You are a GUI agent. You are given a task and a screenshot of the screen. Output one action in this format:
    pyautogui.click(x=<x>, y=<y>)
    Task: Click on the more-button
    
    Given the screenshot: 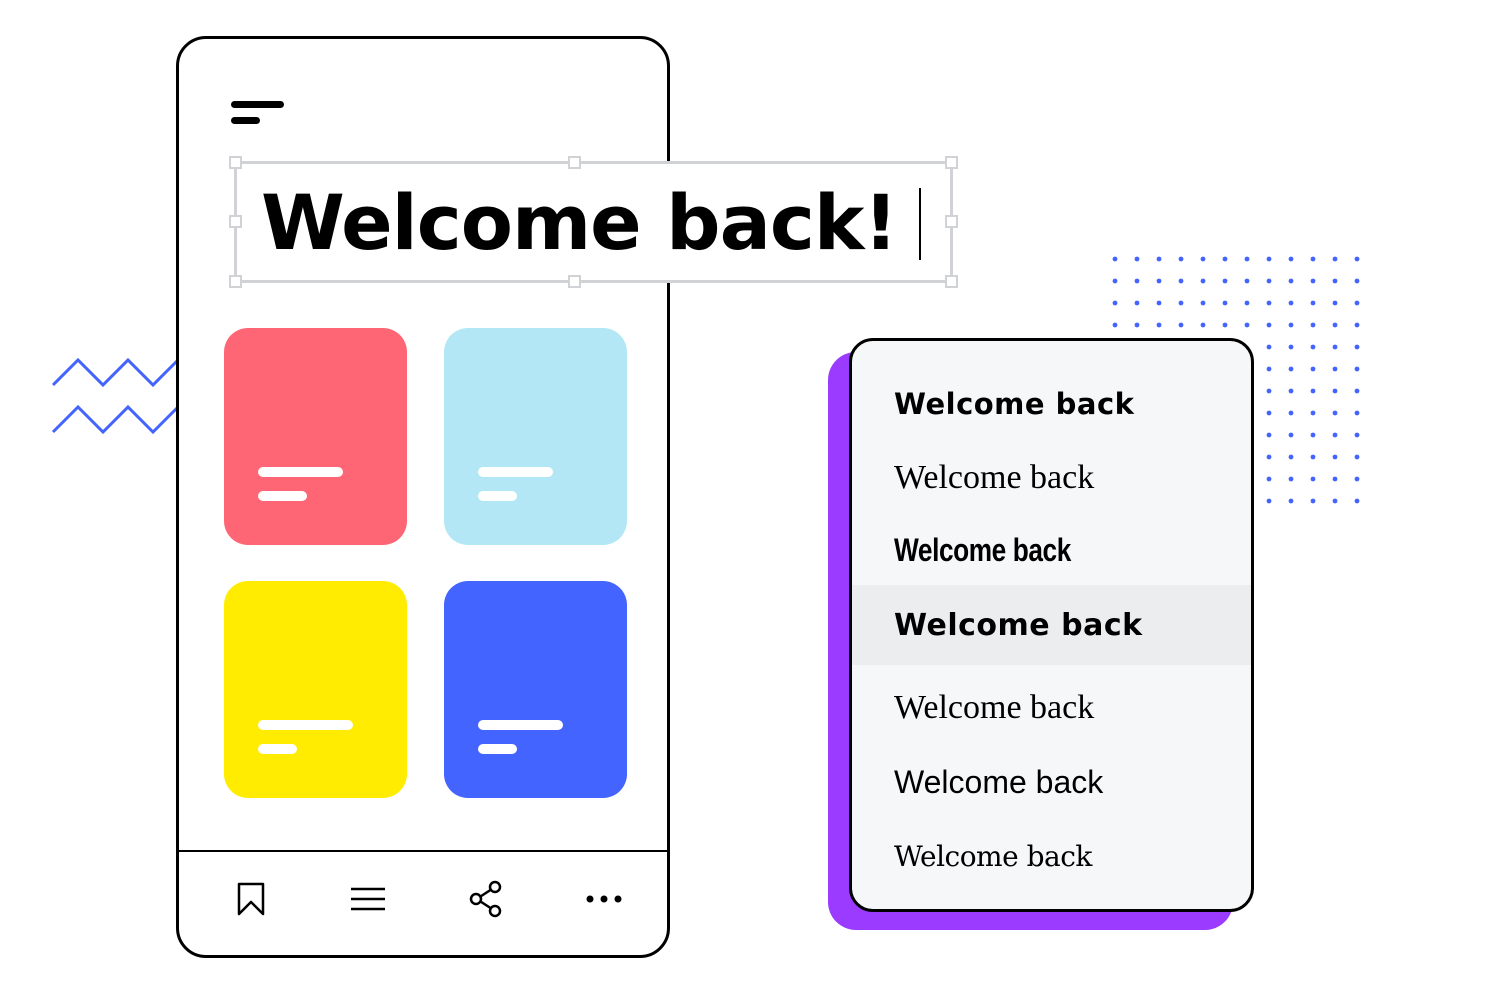 What is the action you would take?
    pyautogui.click(x=604, y=899)
    